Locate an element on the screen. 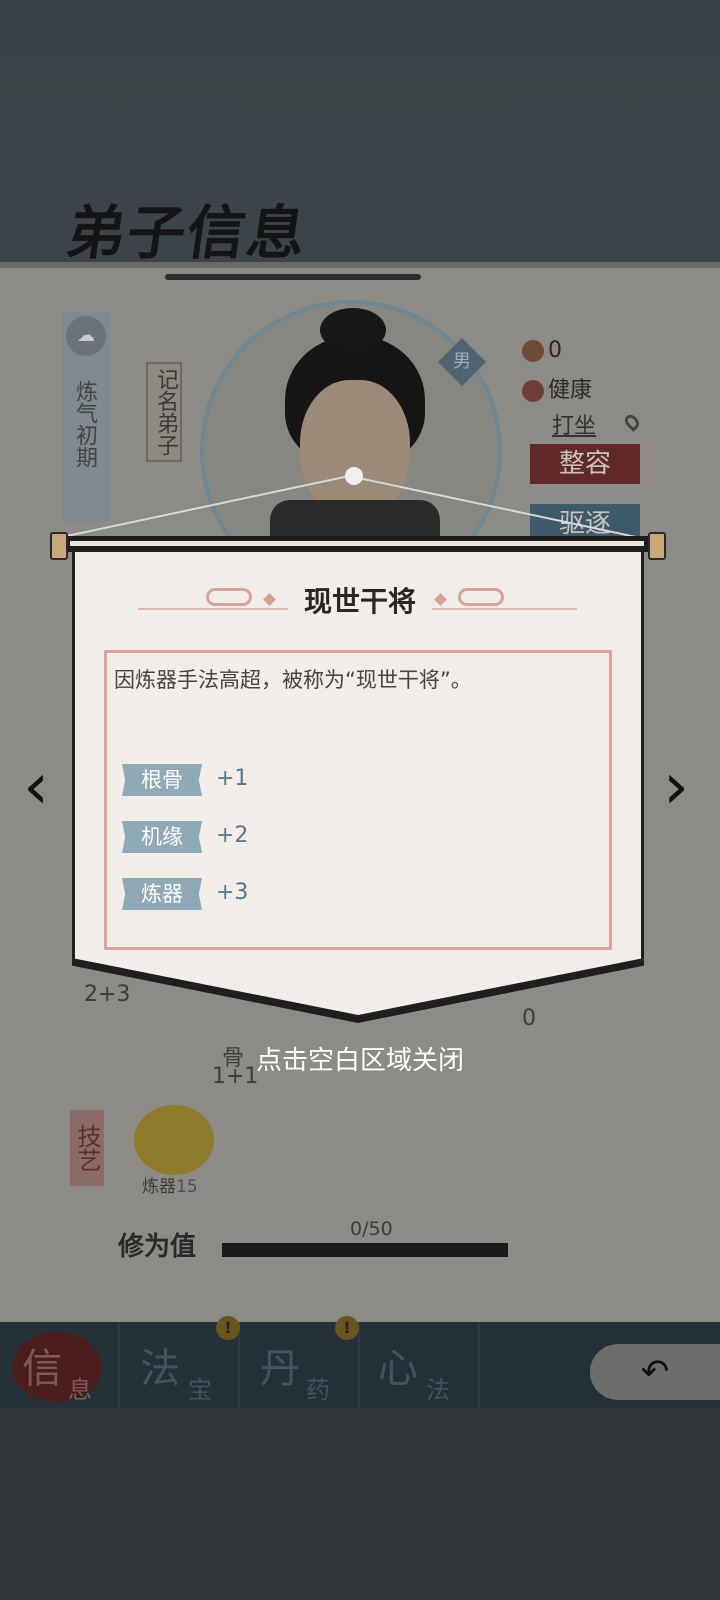  realm-text: 炼气初期 is located at coordinates (84, 424).